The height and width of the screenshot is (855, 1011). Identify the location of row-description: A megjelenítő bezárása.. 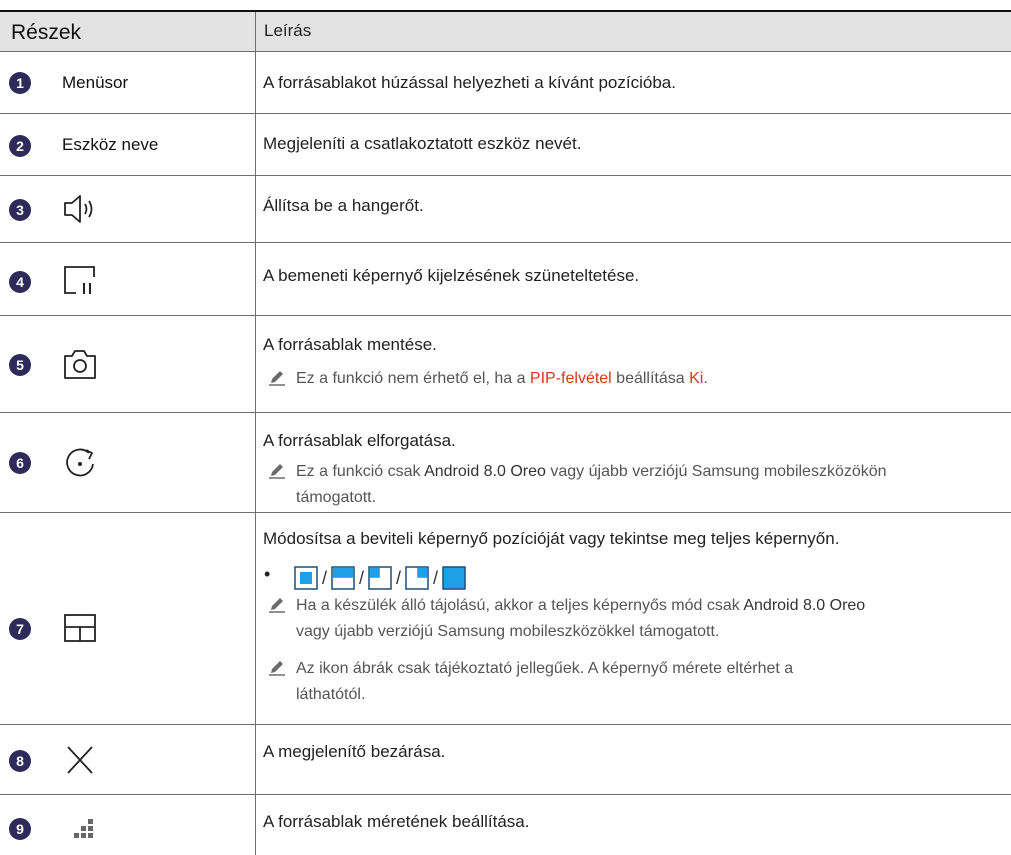
(354, 751).